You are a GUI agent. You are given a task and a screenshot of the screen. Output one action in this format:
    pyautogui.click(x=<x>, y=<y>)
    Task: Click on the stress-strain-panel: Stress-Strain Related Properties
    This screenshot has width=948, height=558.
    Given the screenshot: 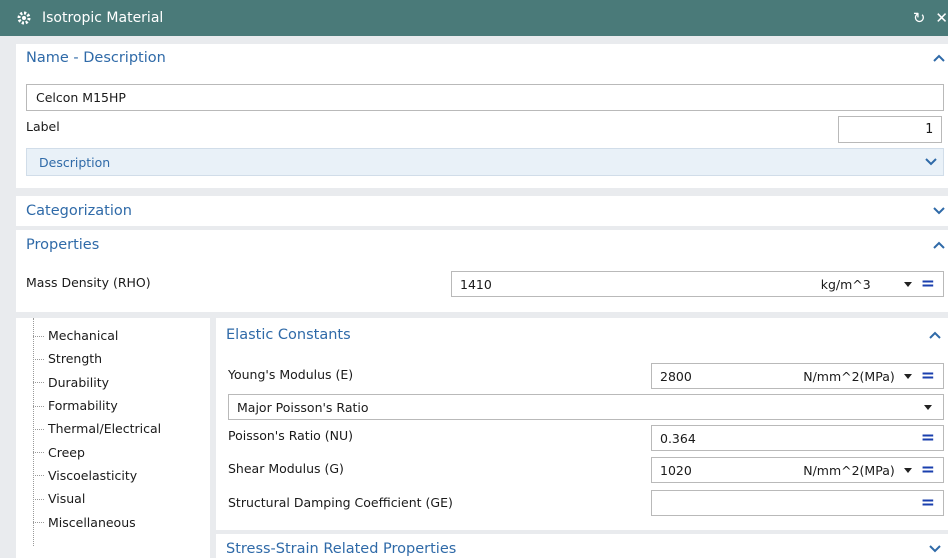 What is the action you would take?
    pyautogui.click(x=582, y=546)
    